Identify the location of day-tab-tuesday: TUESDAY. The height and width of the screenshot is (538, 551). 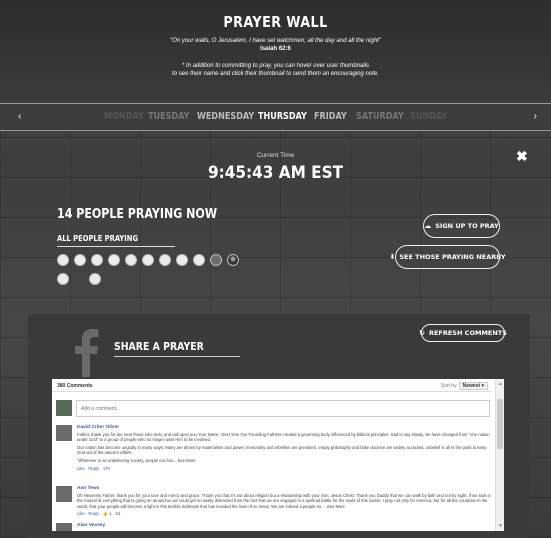
(168, 116).